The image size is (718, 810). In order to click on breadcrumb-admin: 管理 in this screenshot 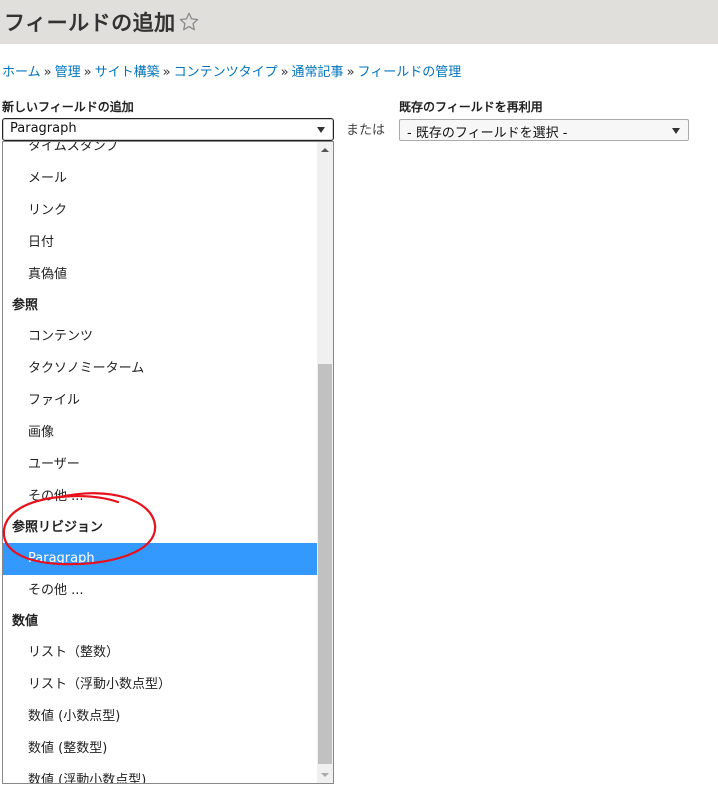, I will do `click(68, 72)`.